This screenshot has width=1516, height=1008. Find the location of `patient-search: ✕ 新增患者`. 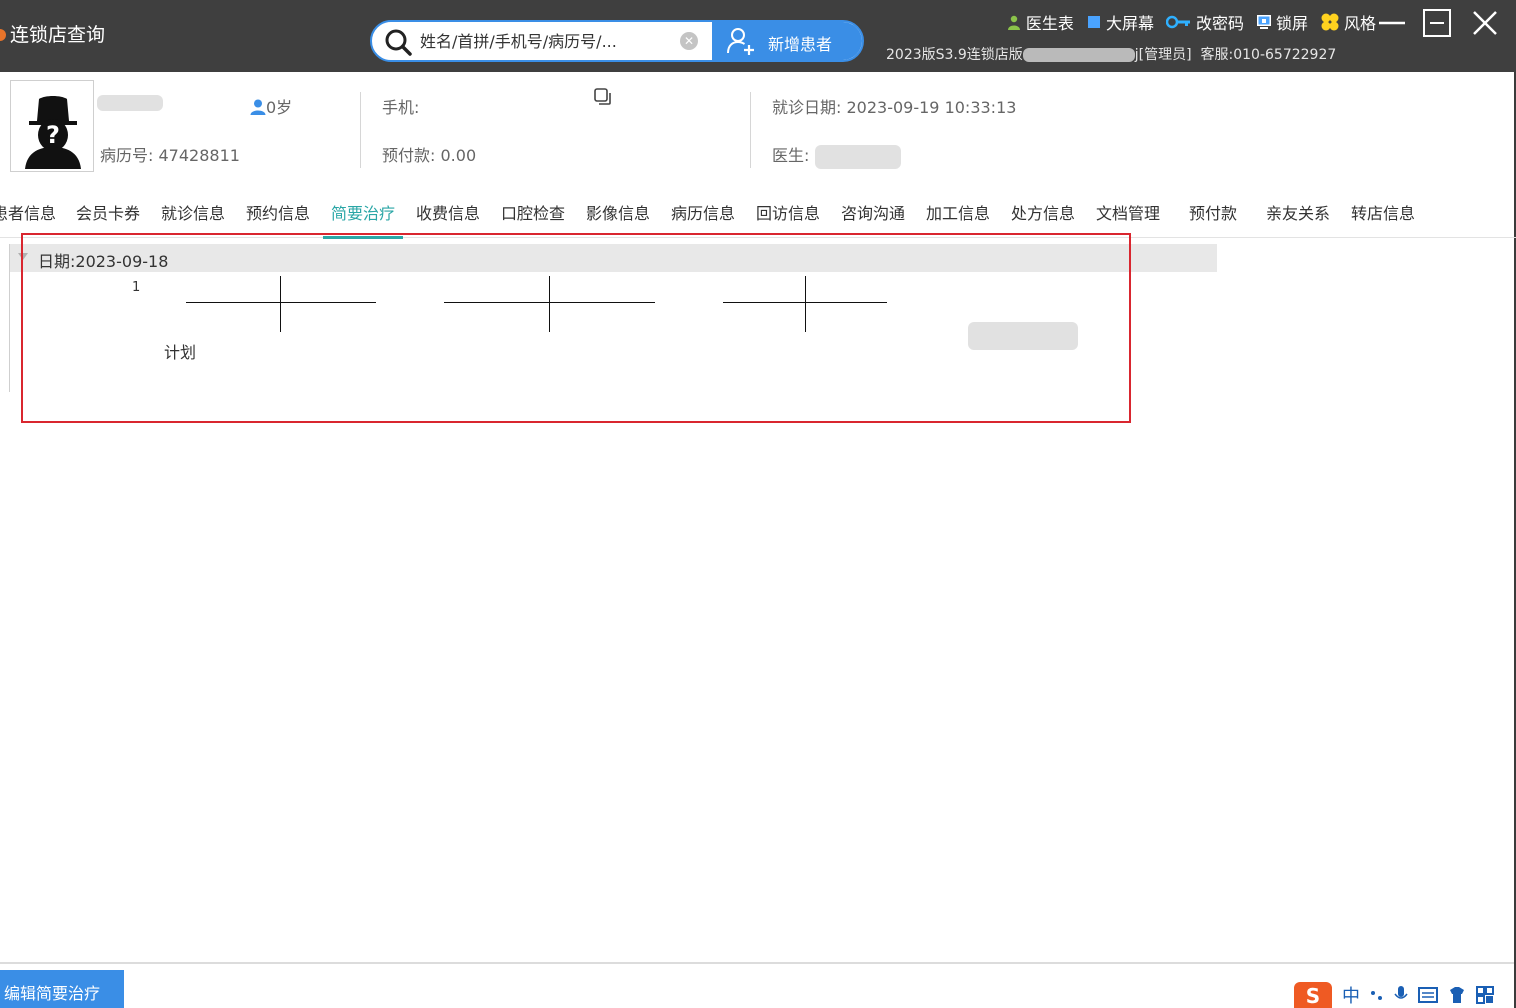

patient-search: ✕ 新增患者 is located at coordinates (617, 41).